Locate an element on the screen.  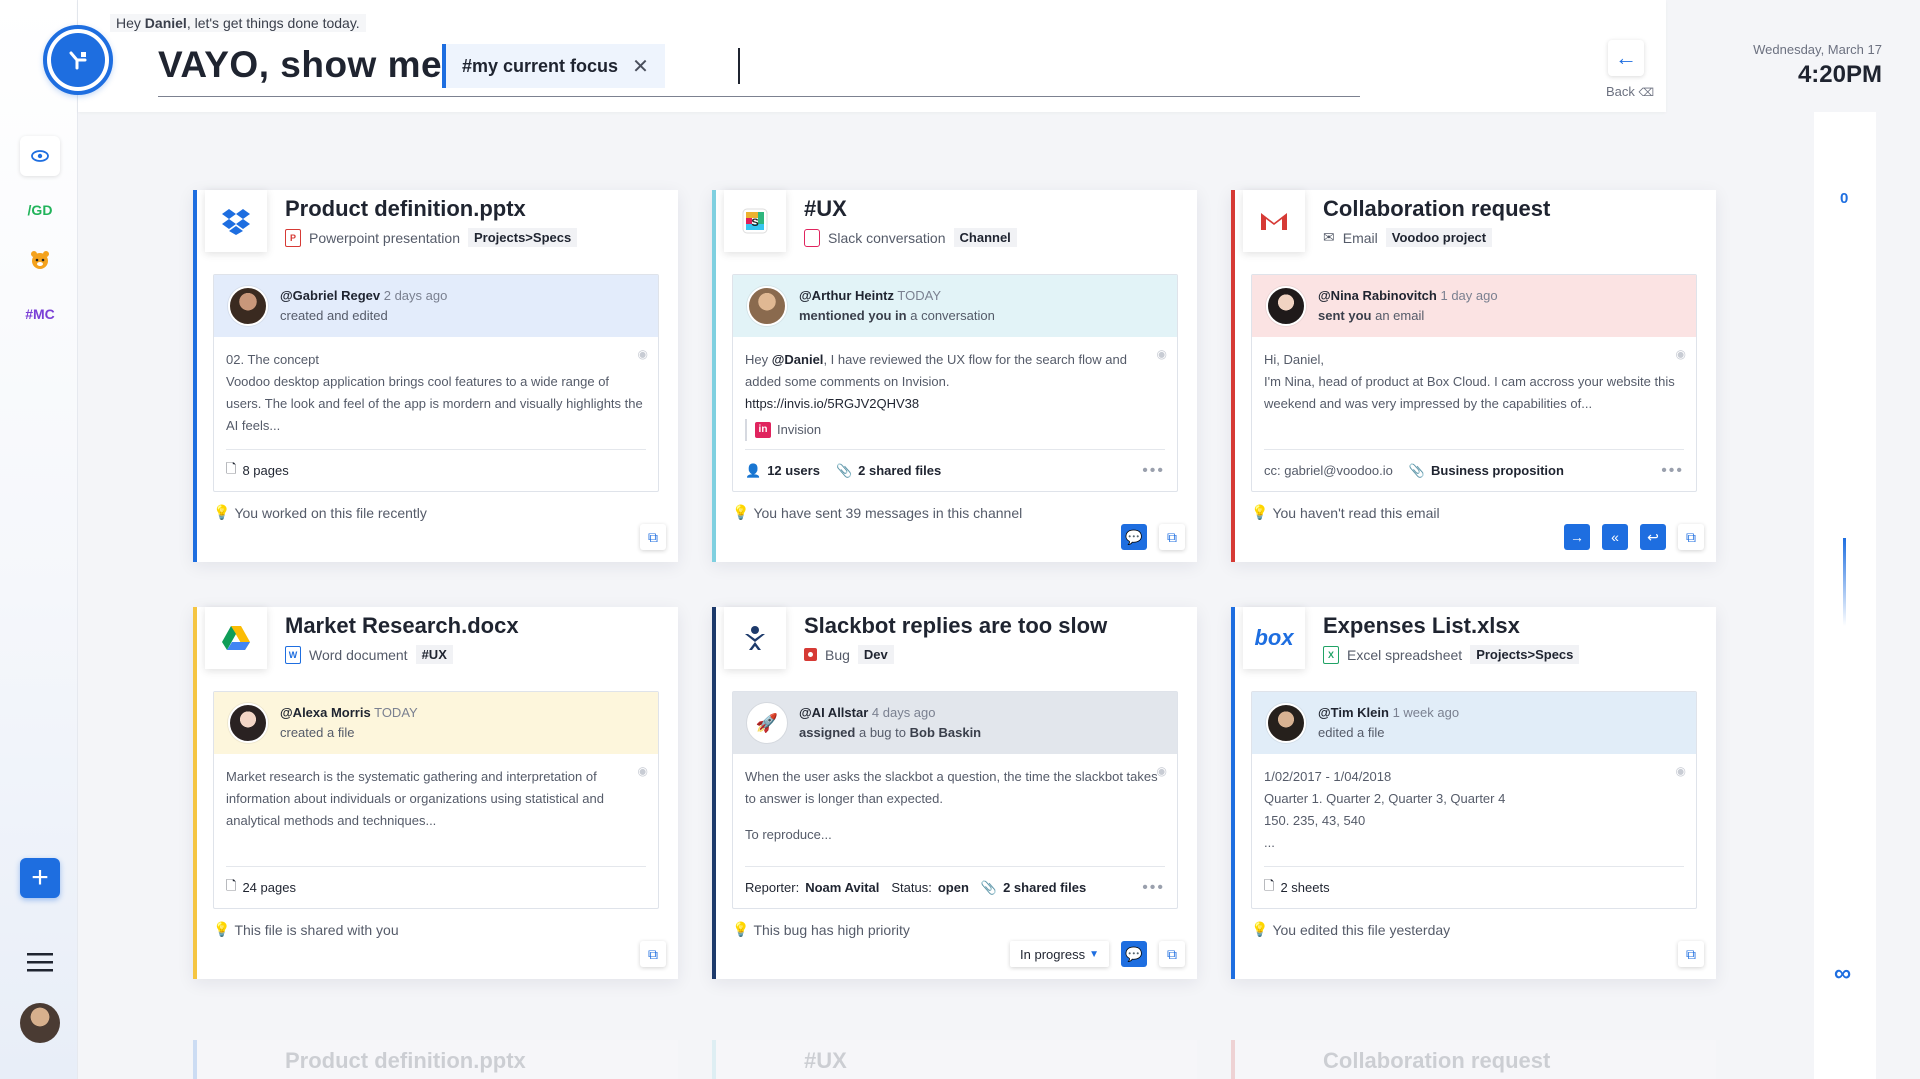
channel-tag: Channel is located at coordinates (985, 237).